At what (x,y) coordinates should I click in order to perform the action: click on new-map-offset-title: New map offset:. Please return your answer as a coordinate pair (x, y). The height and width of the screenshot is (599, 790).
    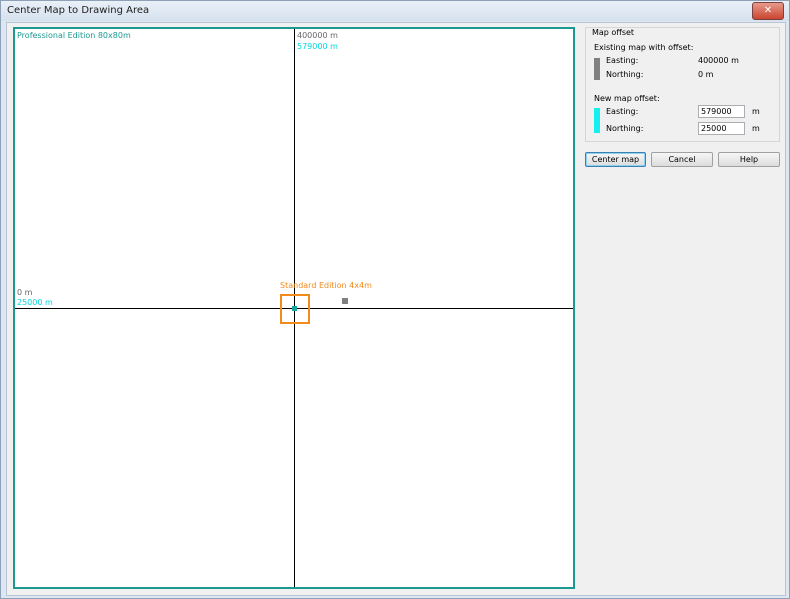
    Looking at the image, I should click on (627, 98).